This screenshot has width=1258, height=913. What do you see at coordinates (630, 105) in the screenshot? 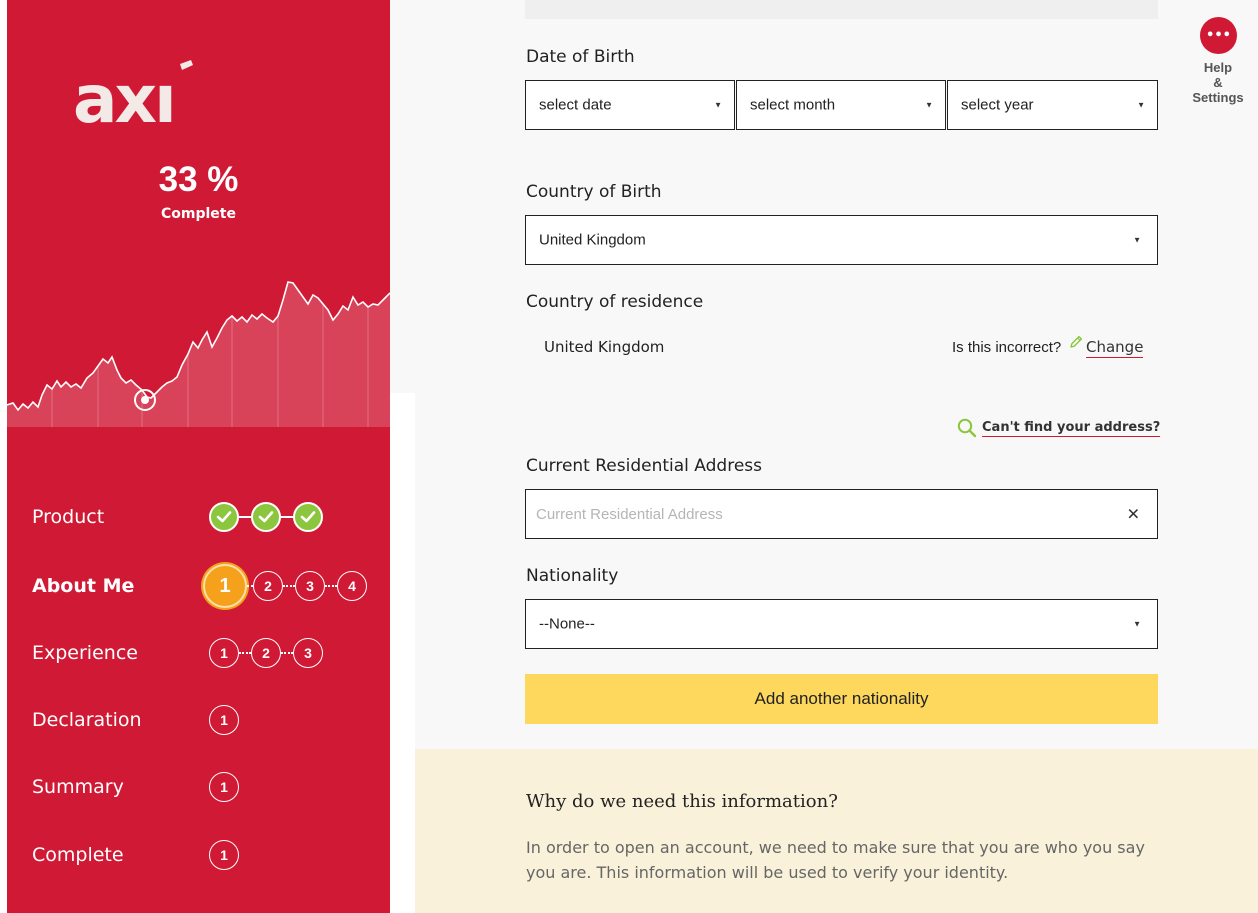
I see `dob-date-select: select date ▼` at bounding box center [630, 105].